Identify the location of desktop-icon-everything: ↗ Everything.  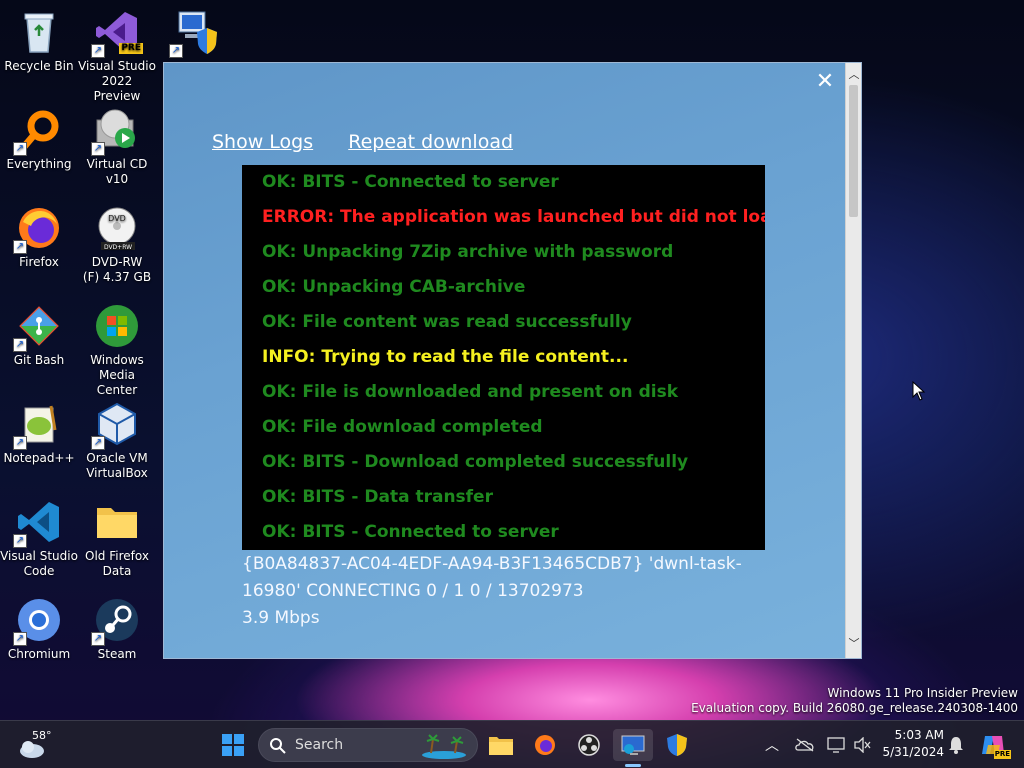
(39, 139).